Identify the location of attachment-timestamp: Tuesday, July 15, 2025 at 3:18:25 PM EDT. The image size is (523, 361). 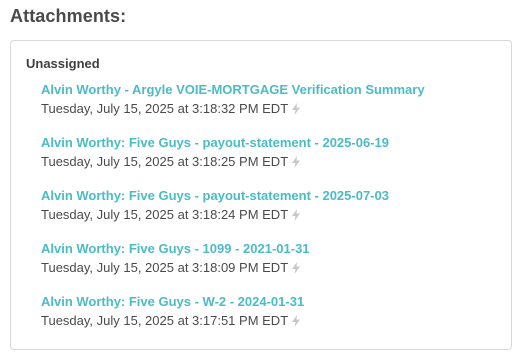
(165, 161).